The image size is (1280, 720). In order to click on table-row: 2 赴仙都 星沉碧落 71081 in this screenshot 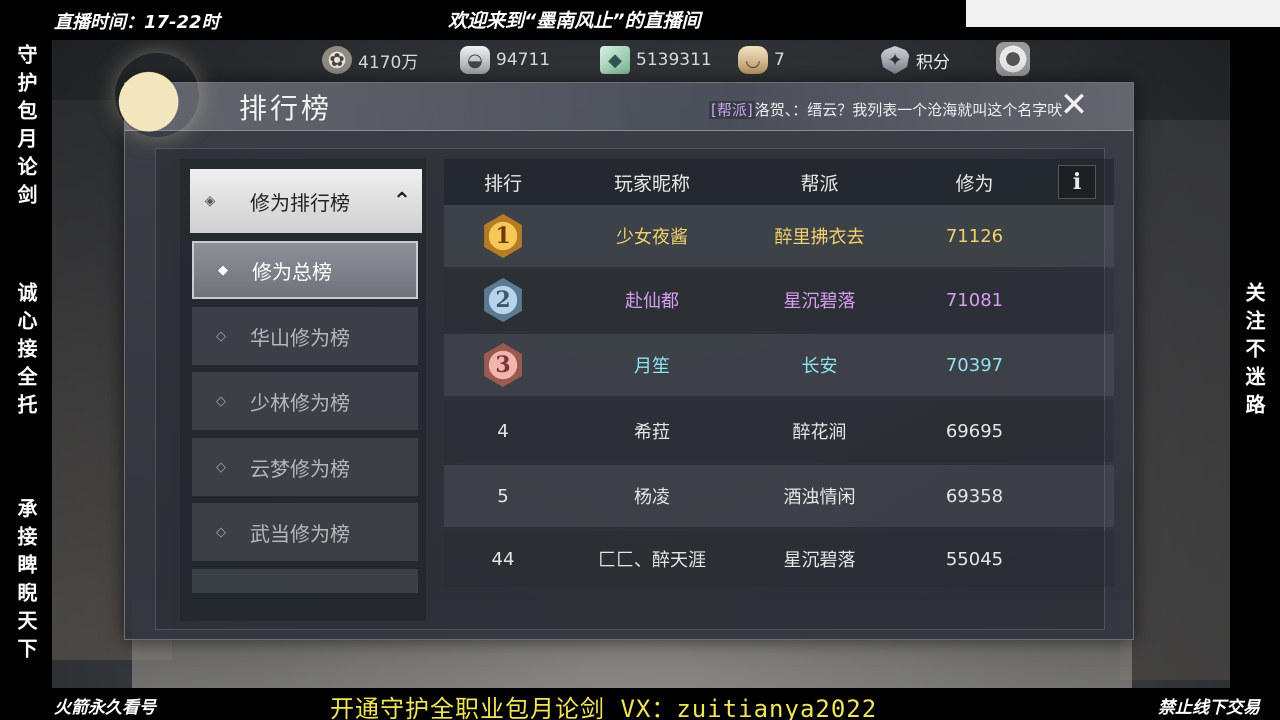, I will do `click(779, 300)`.